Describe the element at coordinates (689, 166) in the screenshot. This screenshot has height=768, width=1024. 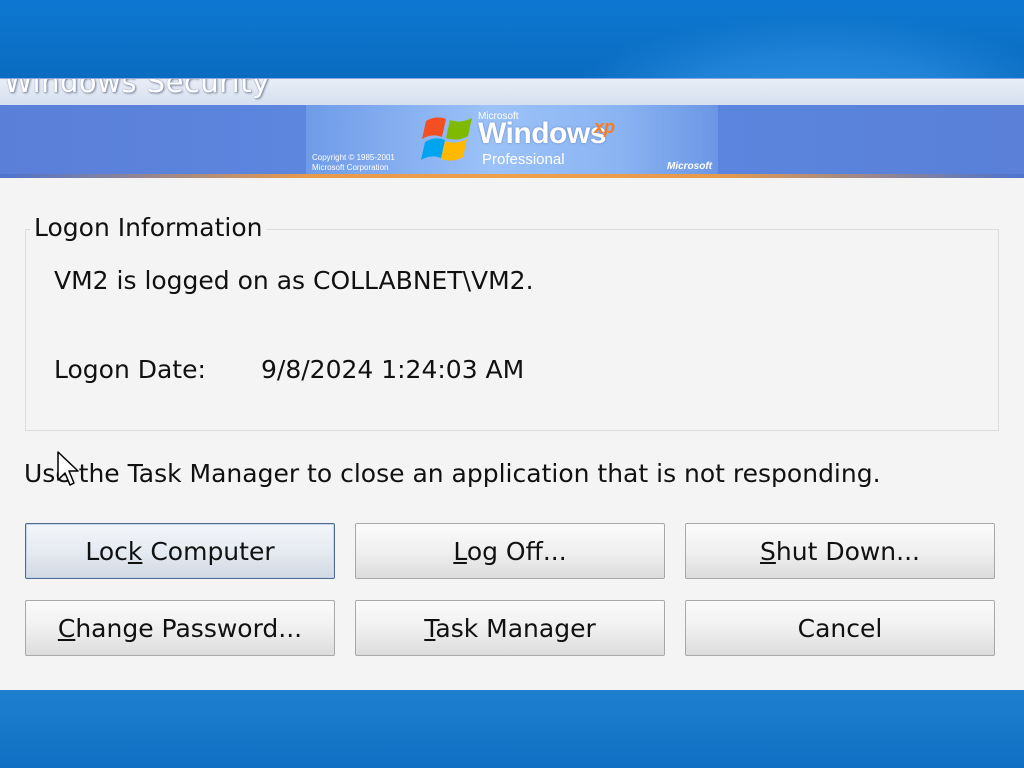
I see `microsoft-logo: Microsoft` at that location.